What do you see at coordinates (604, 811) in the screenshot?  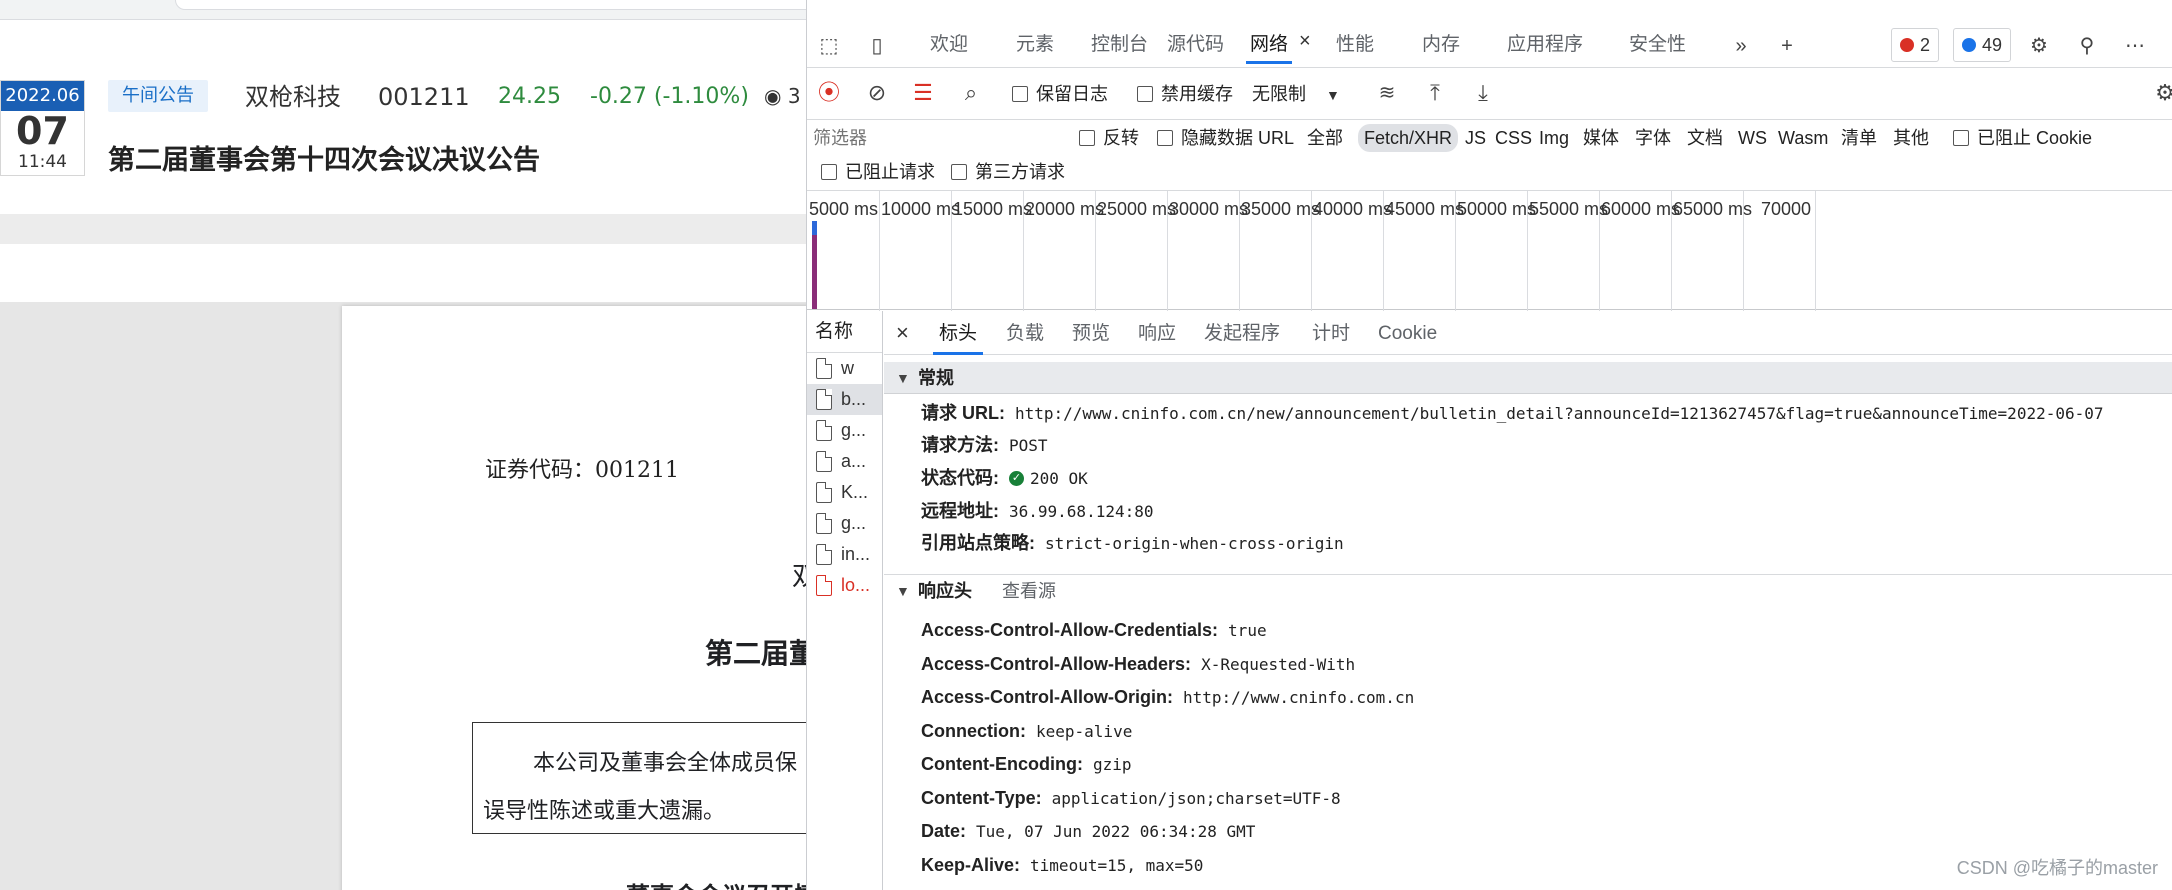 I see `pdf-statement-line2: 误导性陈述或重大遗漏。` at bounding box center [604, 811].